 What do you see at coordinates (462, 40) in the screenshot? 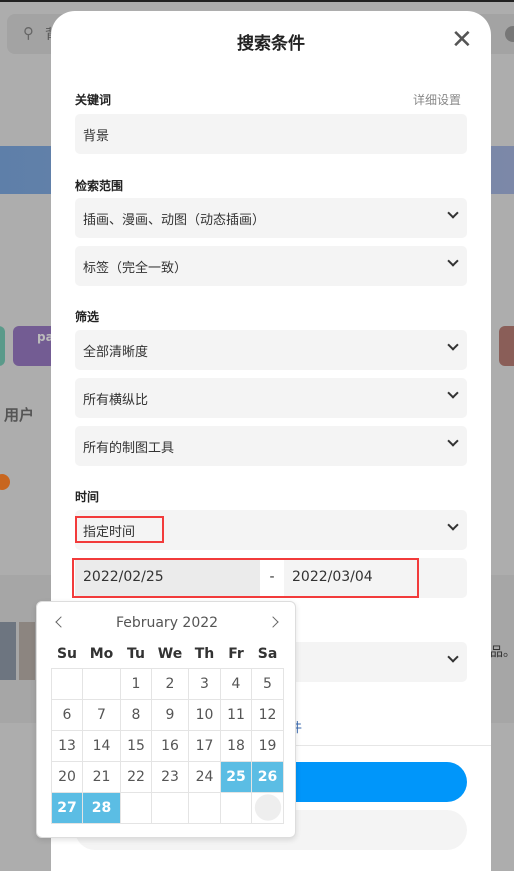
I see `close-icon: ✕` at bounding box center [462, 40].